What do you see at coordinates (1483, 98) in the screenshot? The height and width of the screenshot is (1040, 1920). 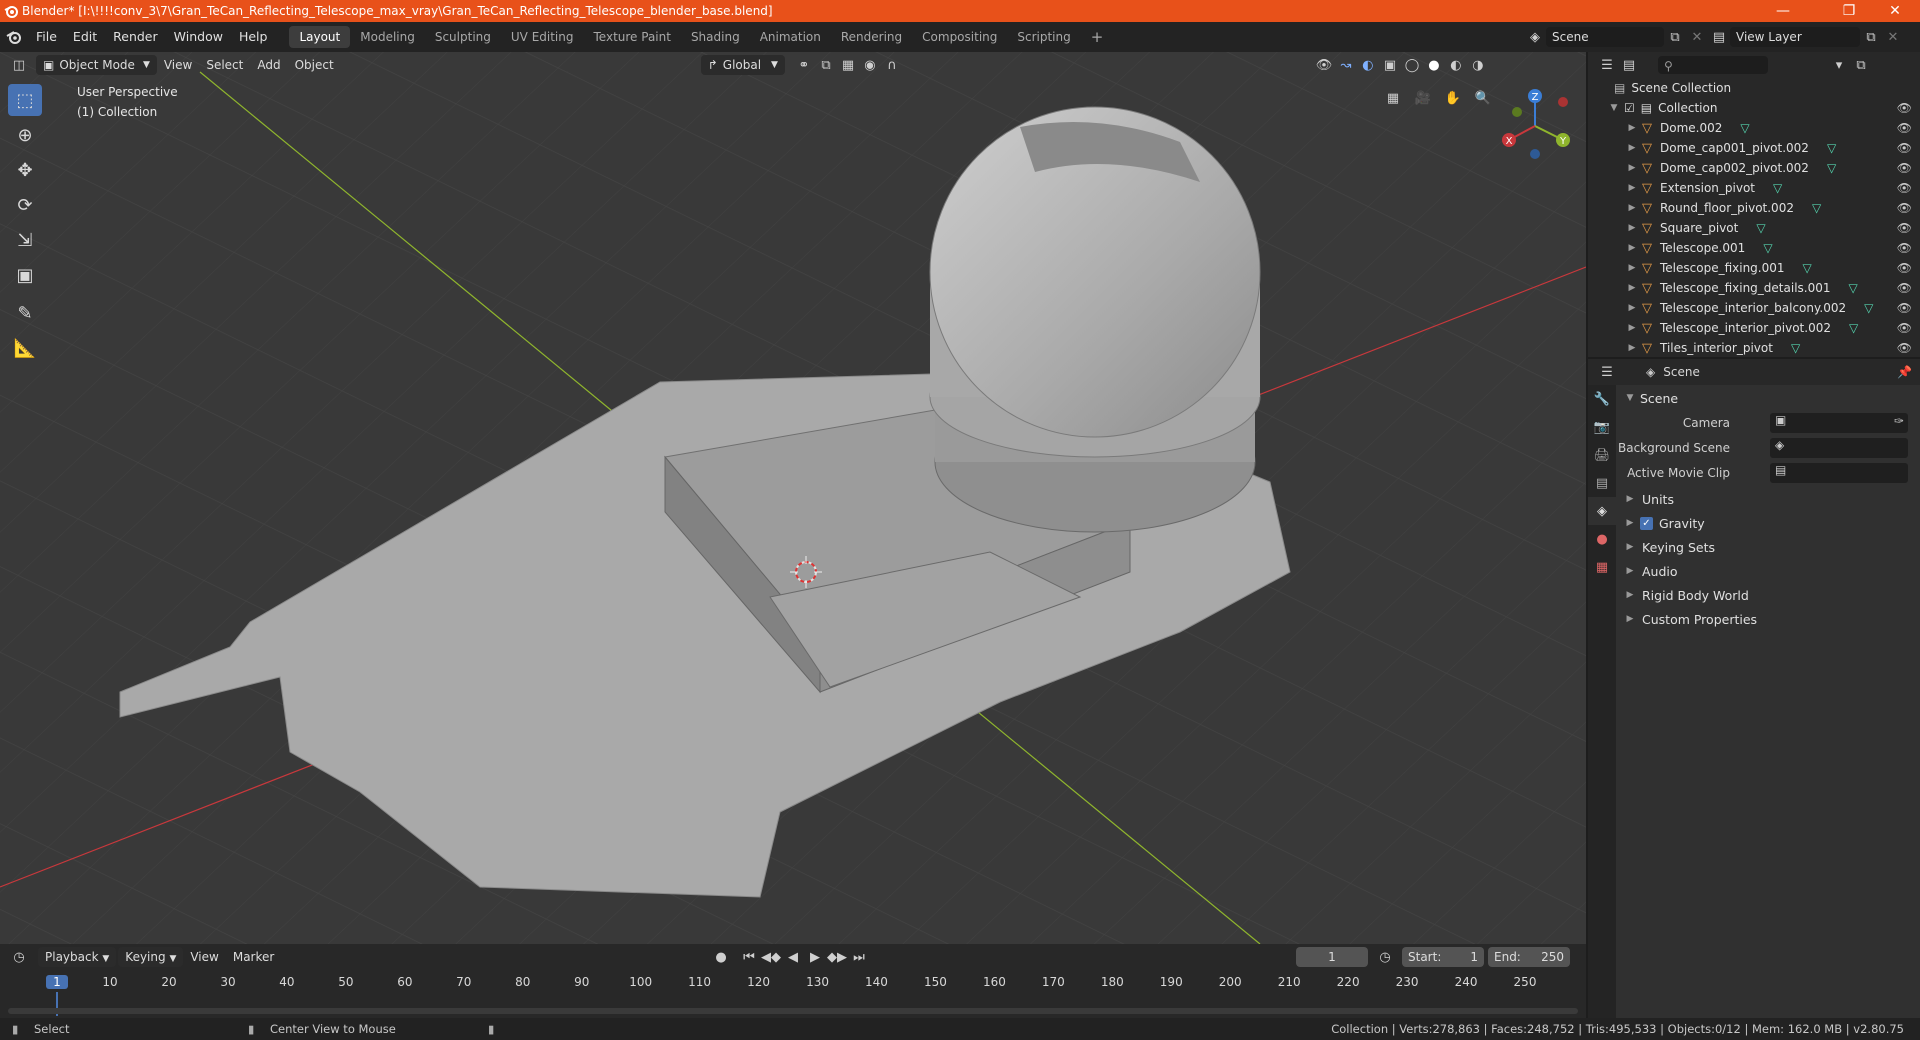 I see `zoom-icon: 🔍` at bounding box center [1483, 98].